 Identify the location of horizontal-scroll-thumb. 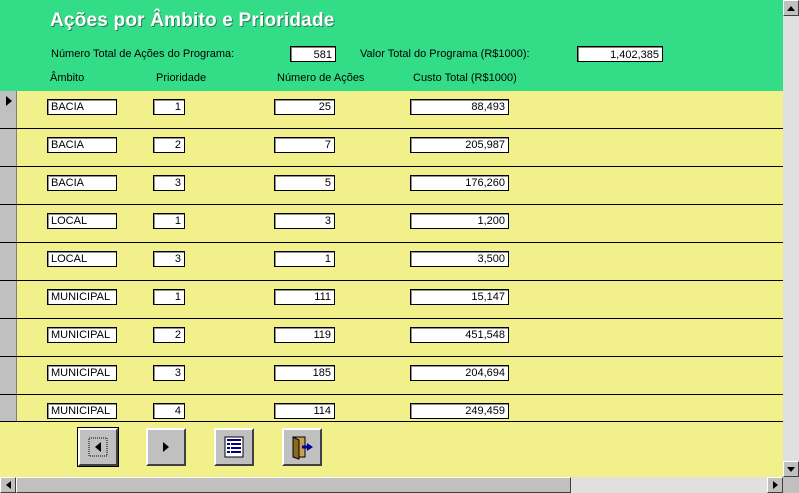
(293, 485).